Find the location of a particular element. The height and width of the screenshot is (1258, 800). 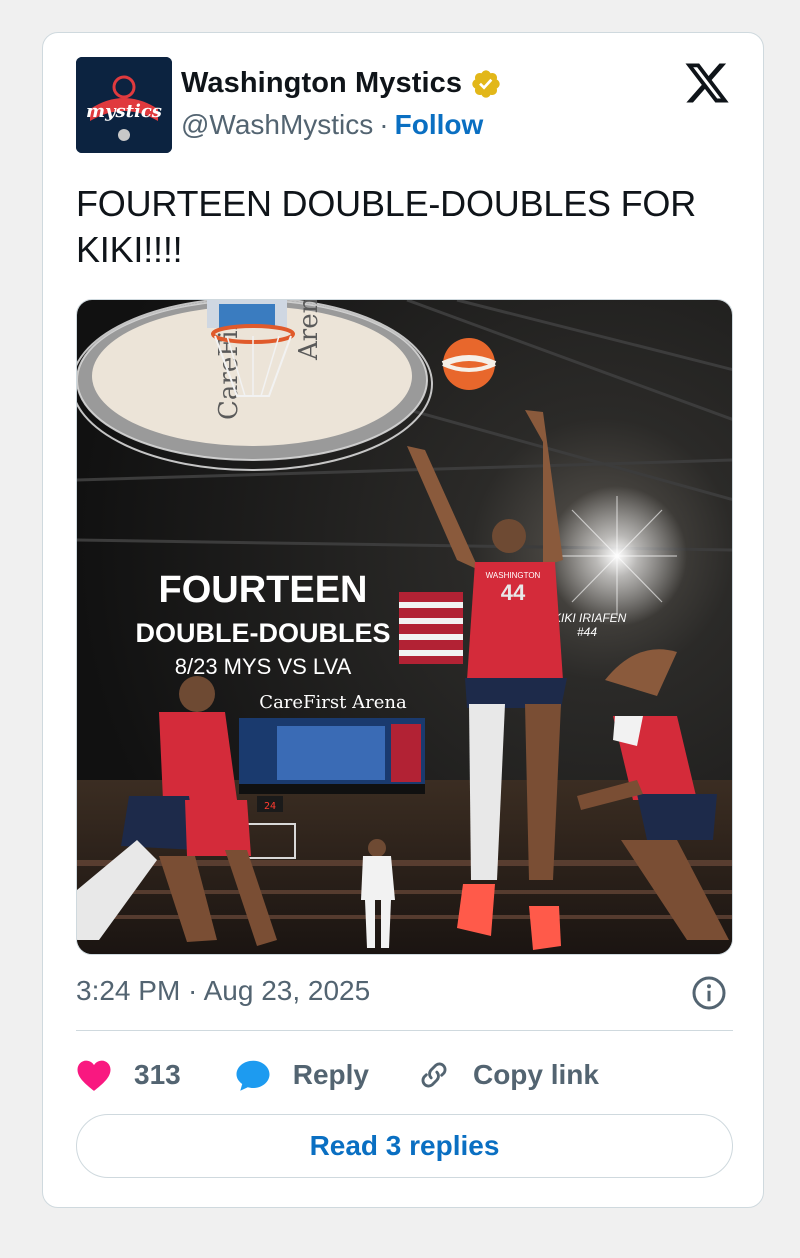

copy-link-button: Copy link is located at coordinates (508, 1075).